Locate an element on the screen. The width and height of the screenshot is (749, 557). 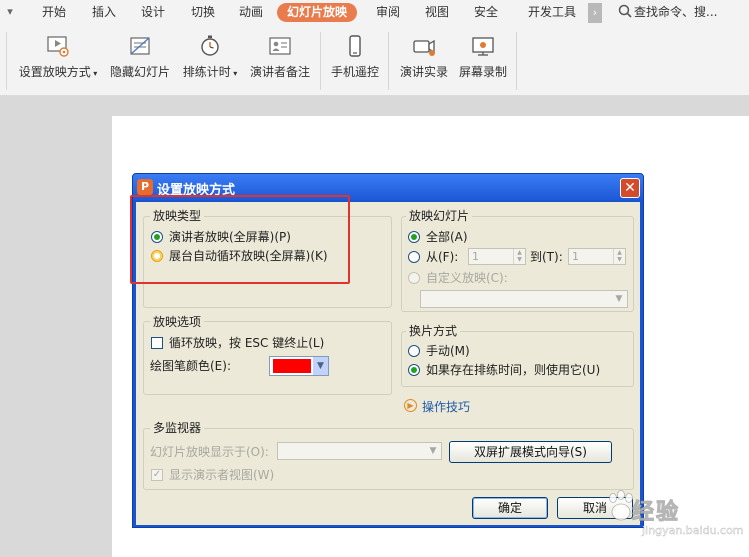
manual-advance-label: 手动(M) is located at coordinates (448, 351).